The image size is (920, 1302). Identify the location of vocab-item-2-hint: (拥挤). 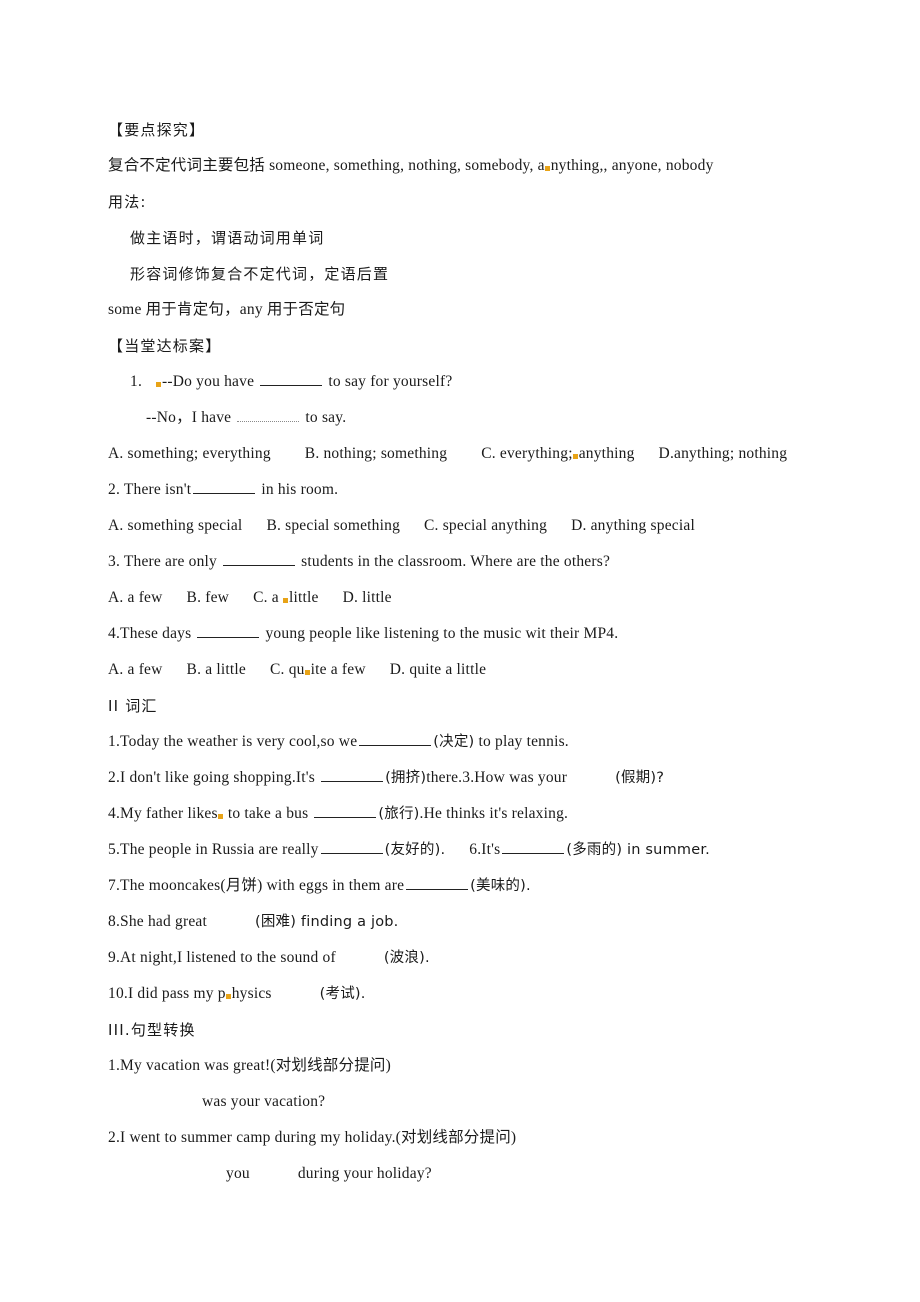
(406, 778).